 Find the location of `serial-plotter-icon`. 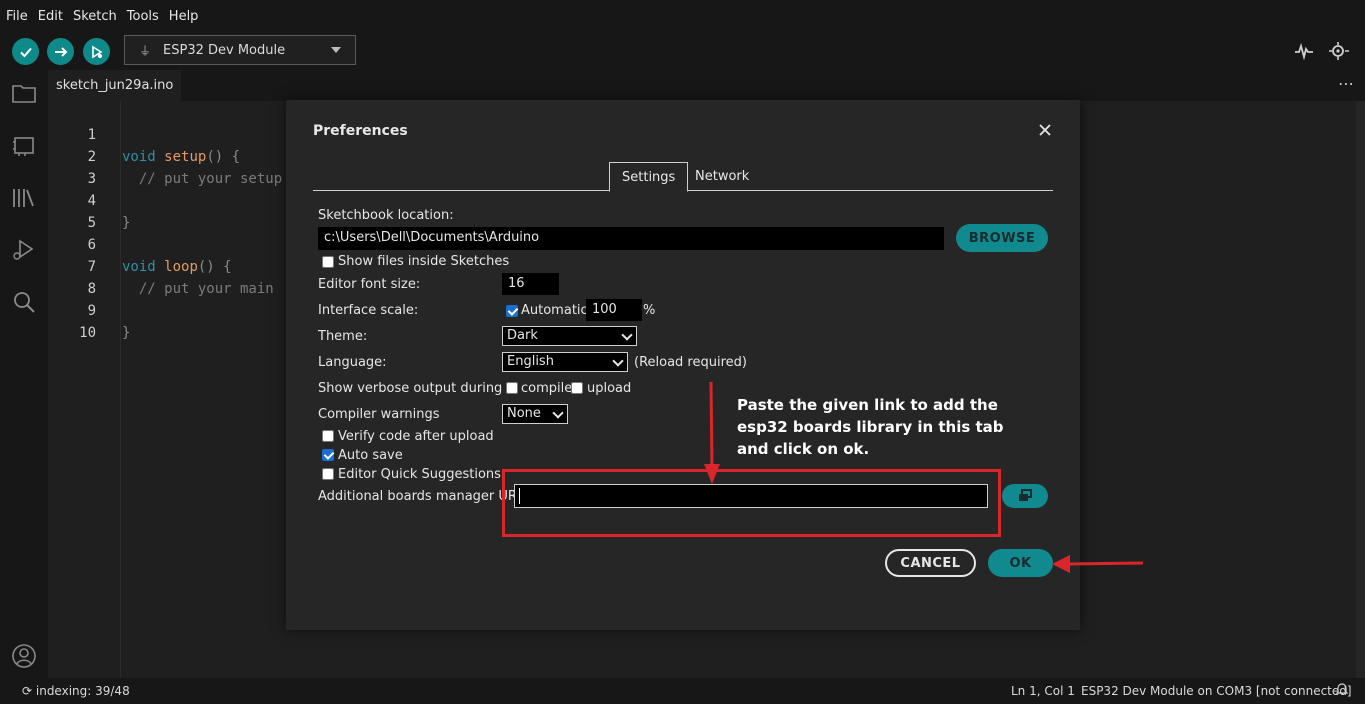

serial-plotter-icon is located at coordinates (1304, 51).